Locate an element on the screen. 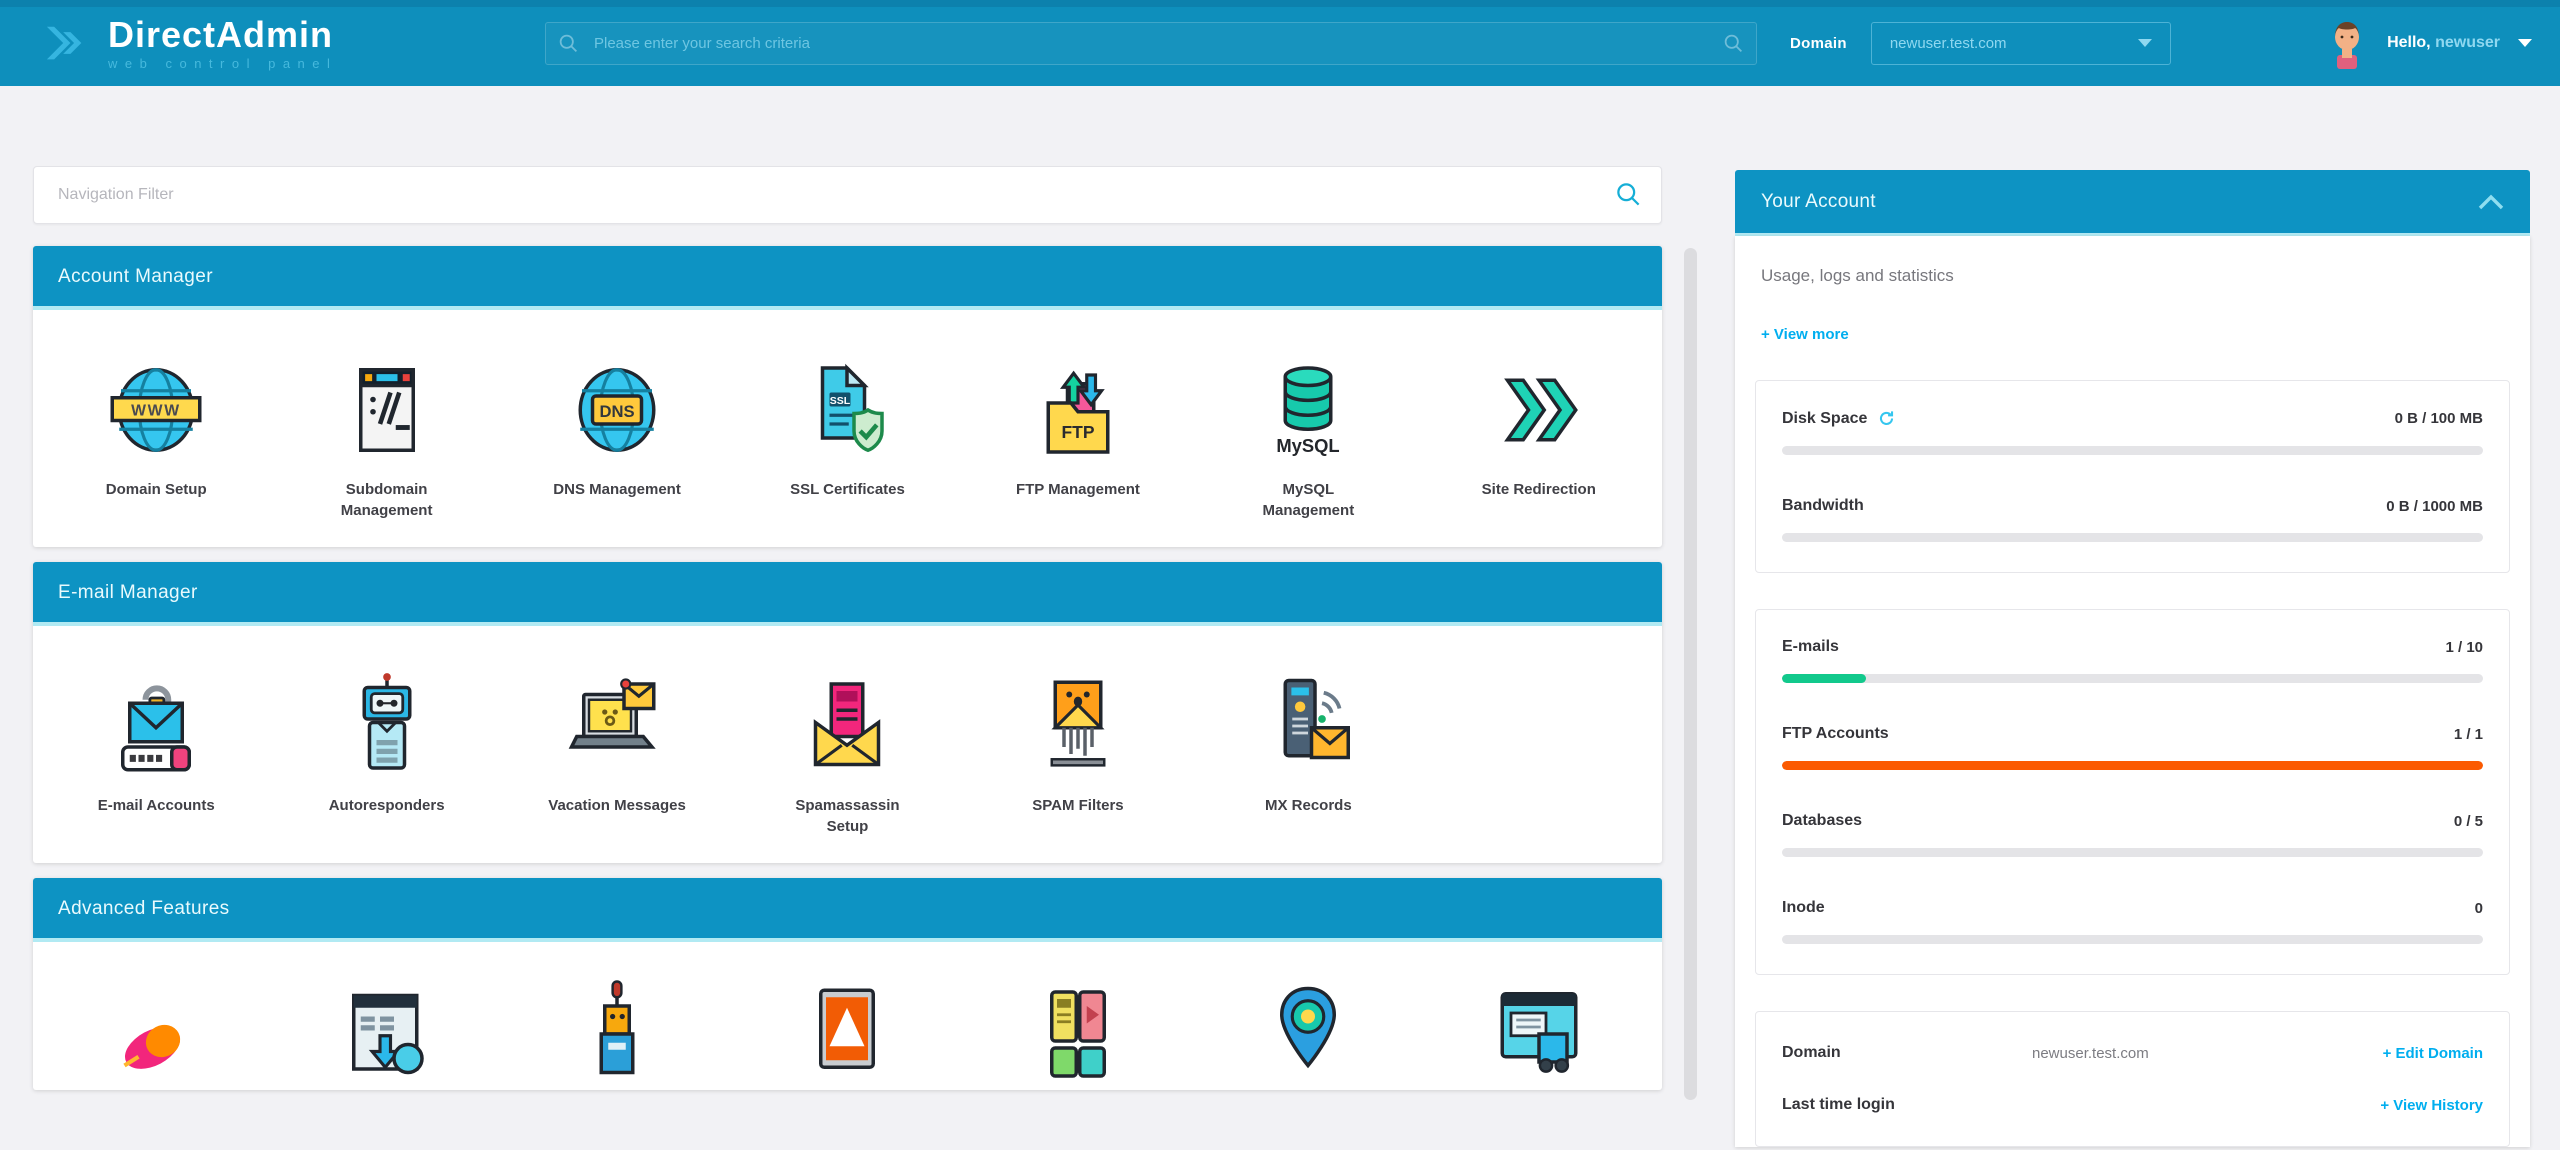 The height and width of the screenshot is (1150, 2560). tile-vacation-messages: Vacation Messages is located at coordinates (617, 753).